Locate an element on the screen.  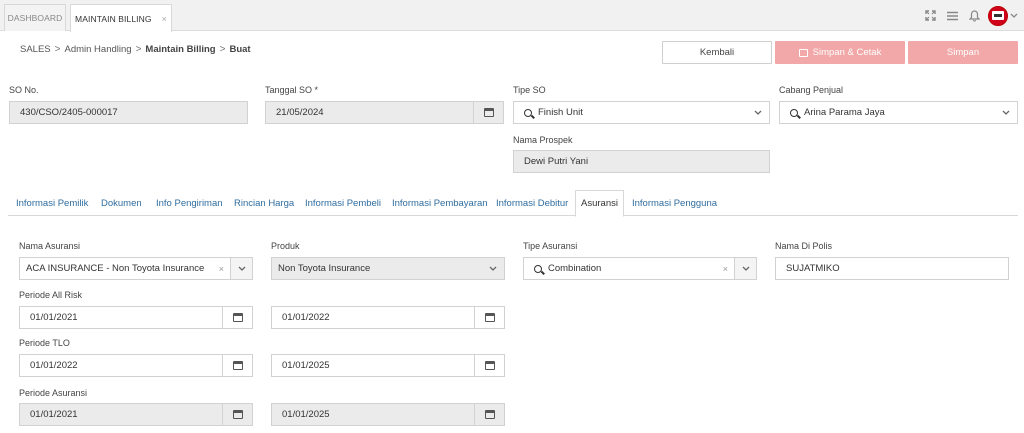
nama-prospek-label: Nama Prospek is located at coordinates (543, 140).